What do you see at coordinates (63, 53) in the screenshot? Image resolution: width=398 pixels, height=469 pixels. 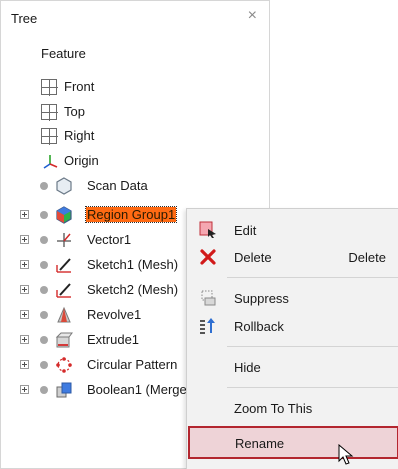 I see `feature-column-header: Feature` at bounding box center [63, 53].